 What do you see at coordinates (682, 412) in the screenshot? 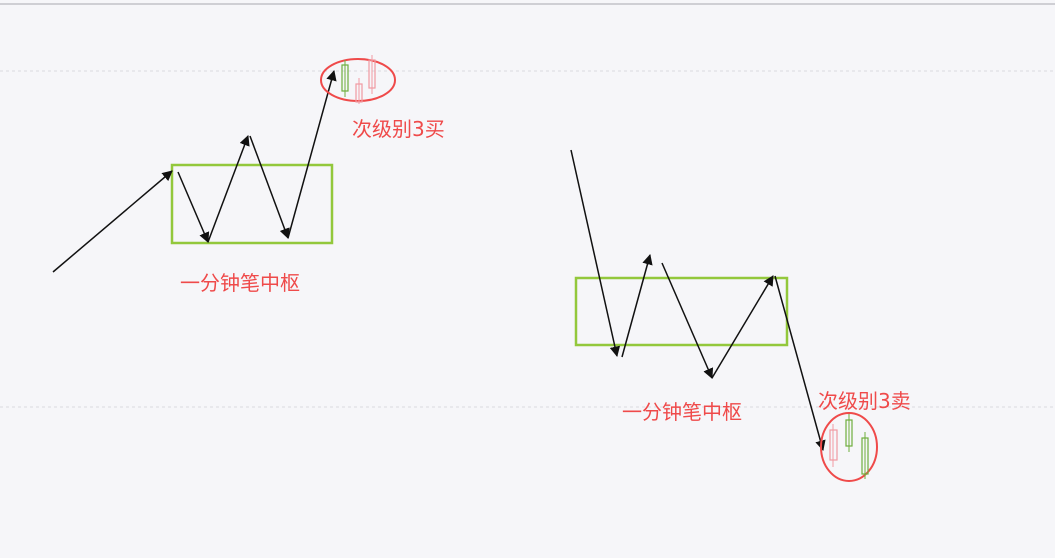
I see `right-zone-label: 一分钟笔中枢` at bounding box center [682, 412].